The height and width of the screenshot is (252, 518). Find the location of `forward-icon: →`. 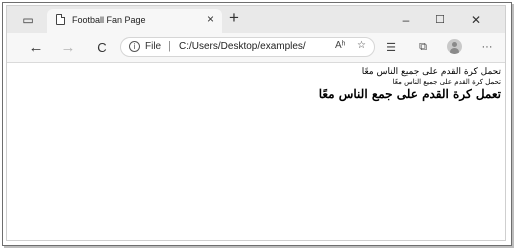

forward-icon: → is located at coordinates (68, 47).